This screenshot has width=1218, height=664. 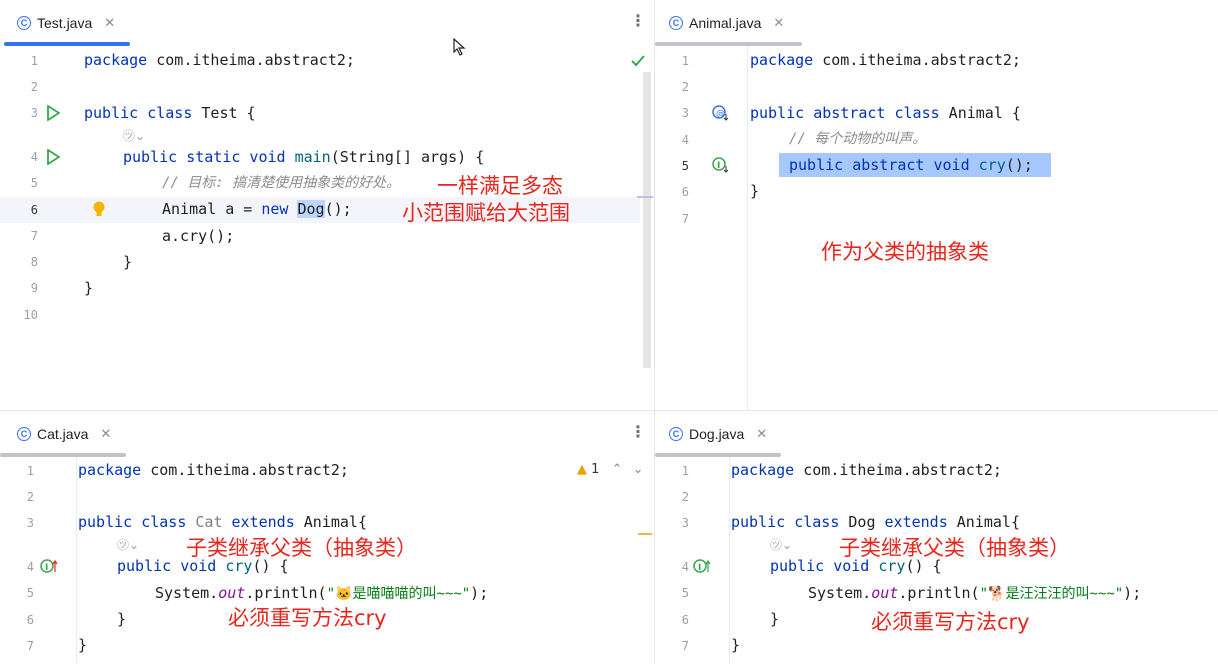 I want to click on code-line-7: }, so click(x=83, y=645).